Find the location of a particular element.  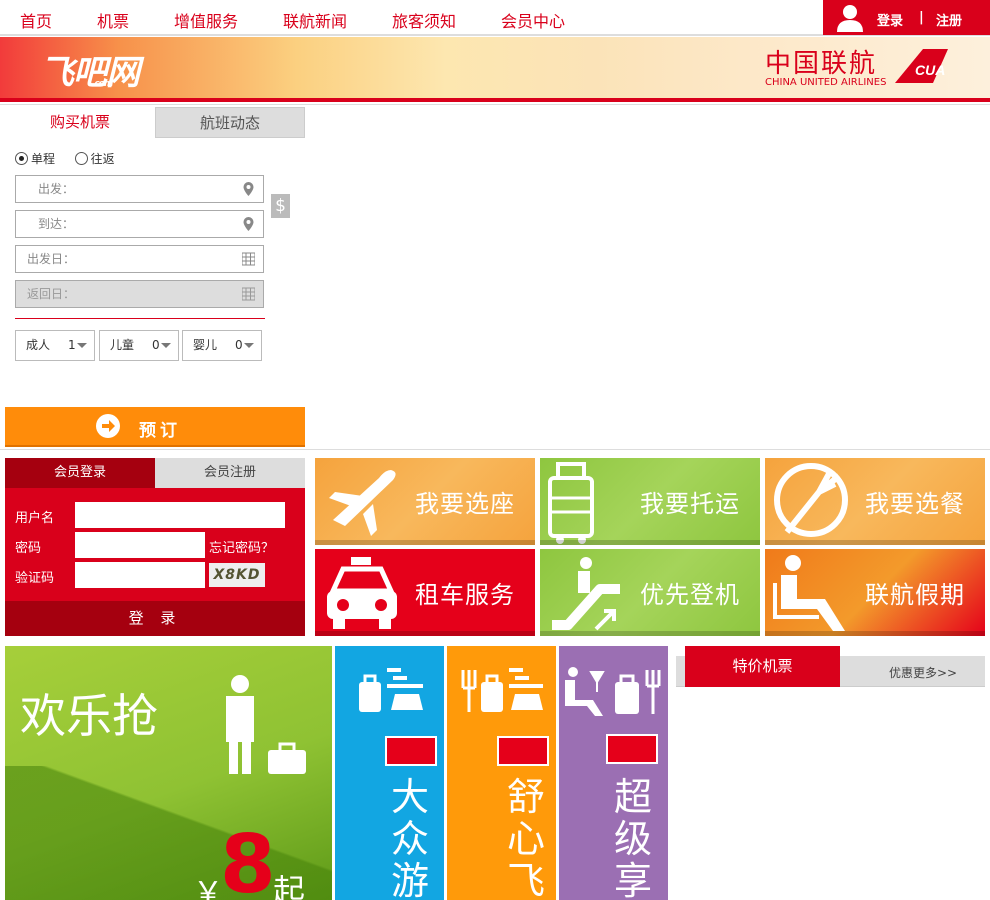

username-input is located at coordinates (180, 515).